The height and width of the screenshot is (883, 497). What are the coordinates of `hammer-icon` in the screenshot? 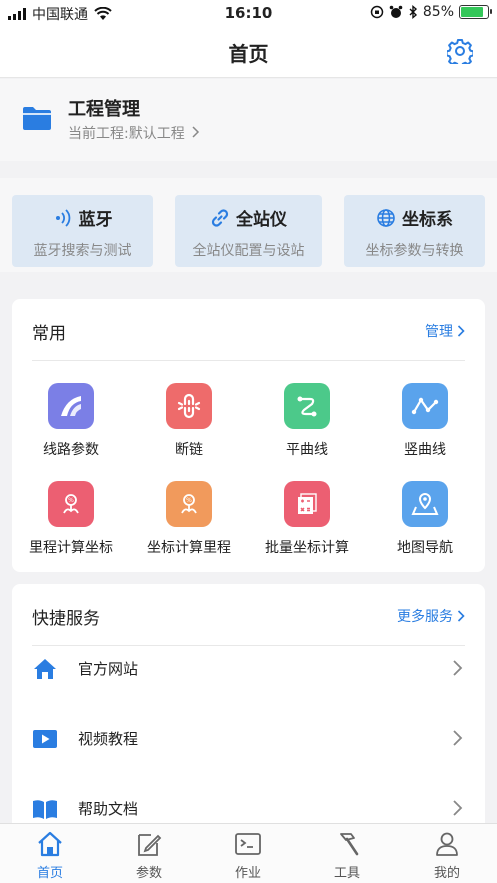 It's located at (349, 844).